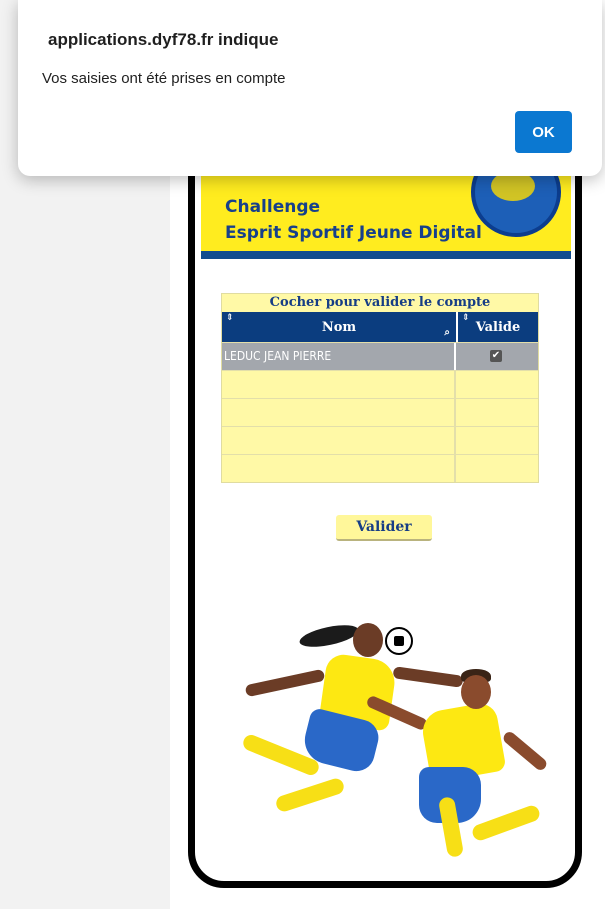  I want to click on table-header: ⇕ Nom ⌕ ⇕ Valide, so click(380, 327).